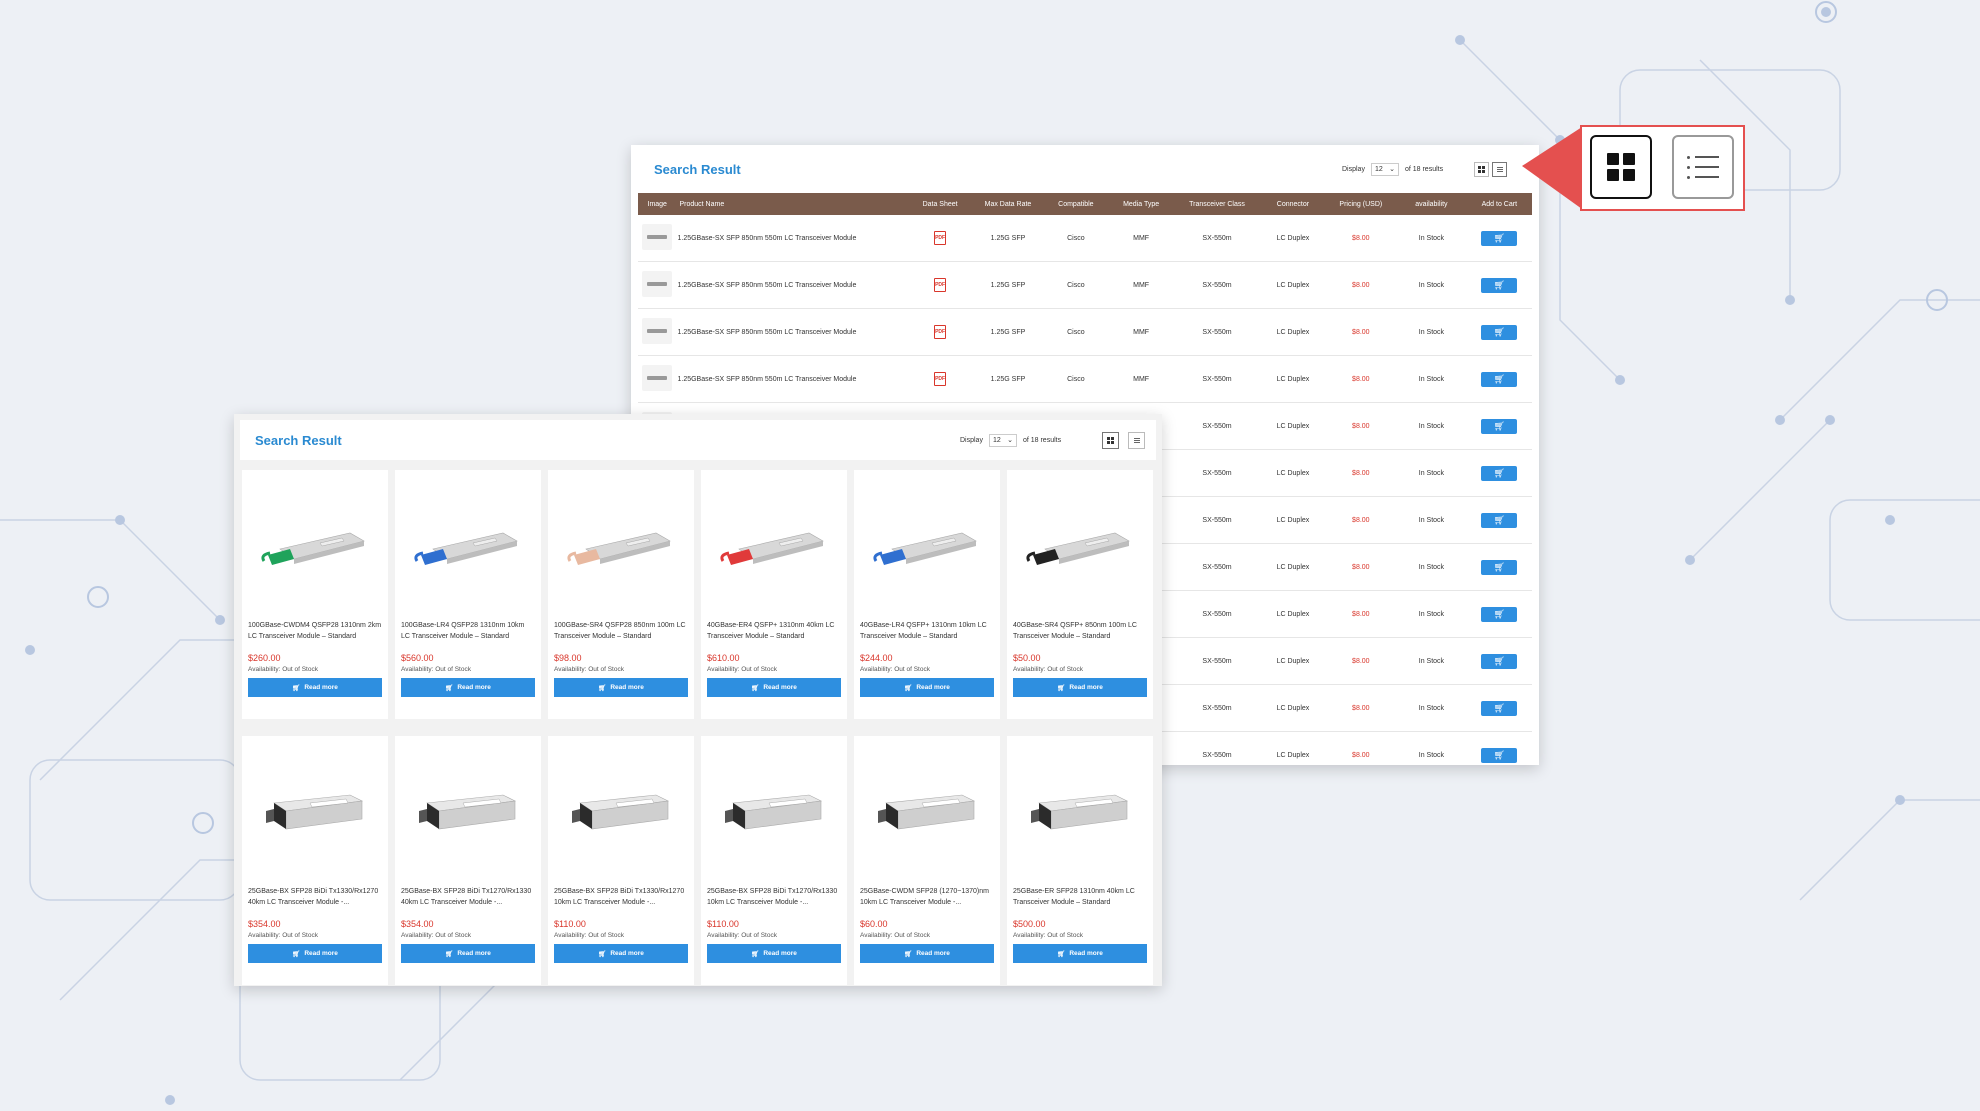 This screenshot has width=1980, height=1111. I want to click on product-price: $110.00, so click(723, 924).